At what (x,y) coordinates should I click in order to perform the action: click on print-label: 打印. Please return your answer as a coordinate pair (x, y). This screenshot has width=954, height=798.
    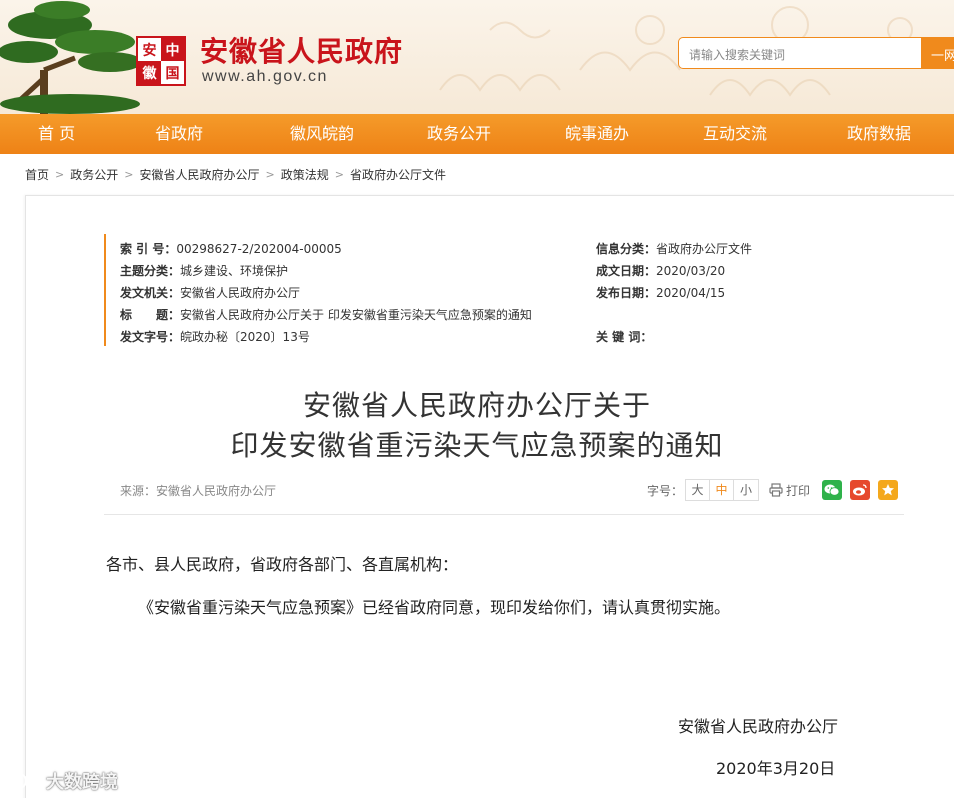
    Looking at the image, I should click on (798, 490).